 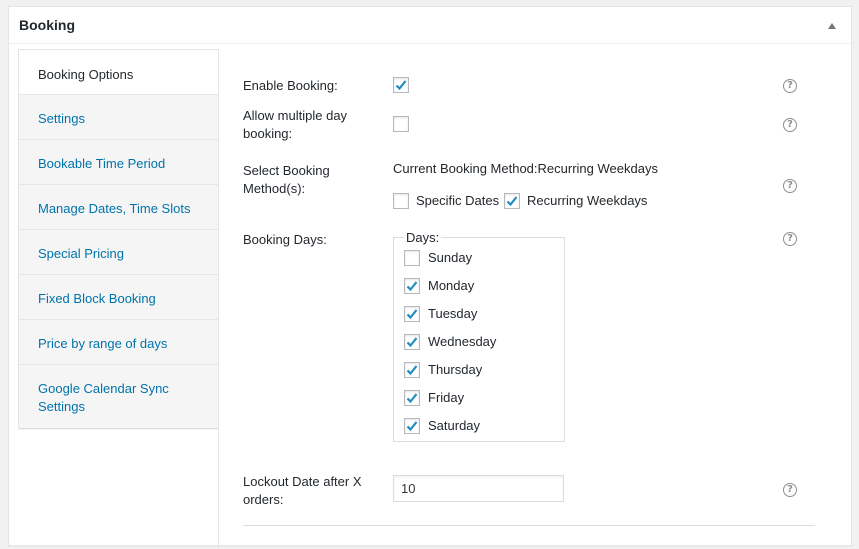 What do you see at coordinates (454, 425) in the screenshot?
I see `day-label: Saturday` at bounding box center [454, 425].